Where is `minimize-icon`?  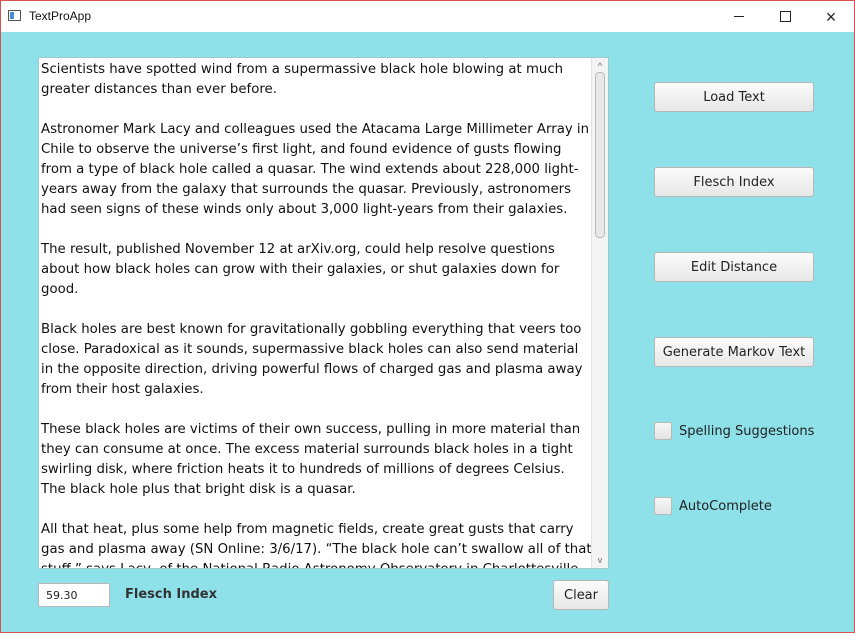 minimize-icon is located at coordinates (739, 16).